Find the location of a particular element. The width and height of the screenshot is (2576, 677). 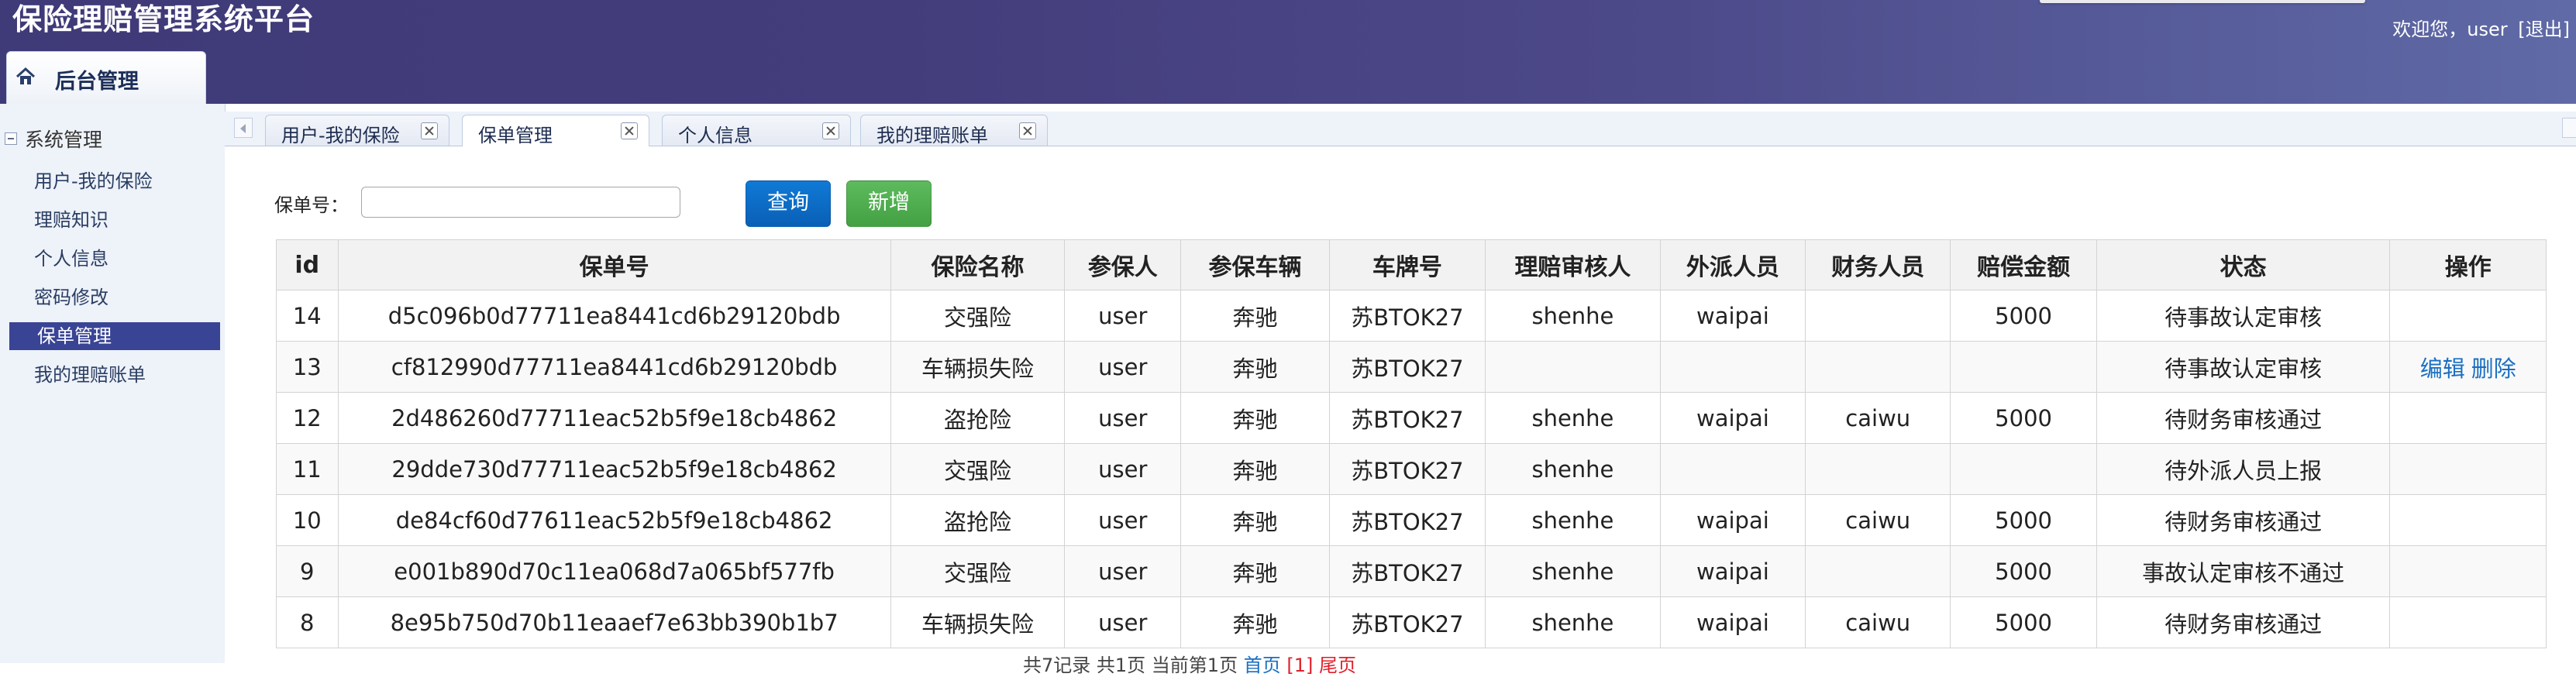

column-header: 车牌号 is located at coordinates (1407, 264).